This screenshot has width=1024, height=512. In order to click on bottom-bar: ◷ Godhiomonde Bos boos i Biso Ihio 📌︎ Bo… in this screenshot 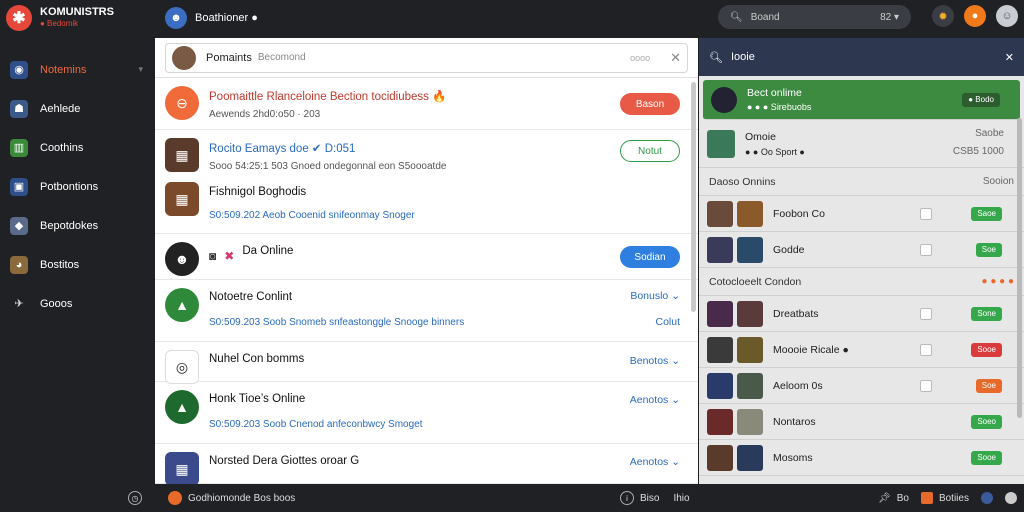, I will do `click(512, 498)`.